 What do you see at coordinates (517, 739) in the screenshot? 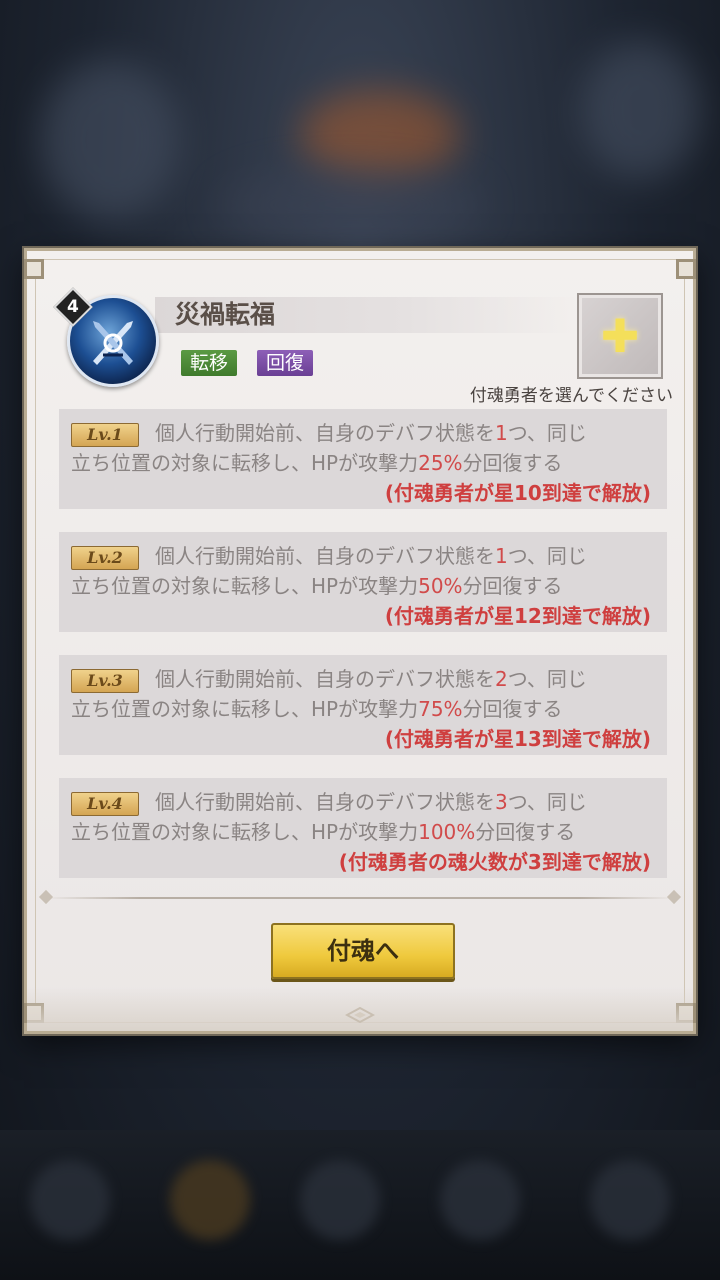
I see `unlock-condition: (付魂勇者が星13到達で解放)` at bounding box center [517, 739].